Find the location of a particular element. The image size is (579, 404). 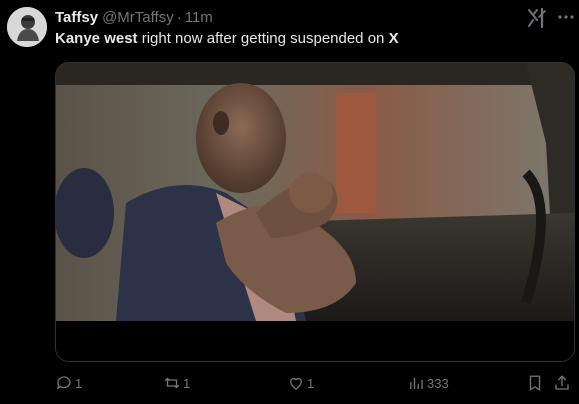

action-bar: 1 1 1 333 is located at coordinates (314, 383).